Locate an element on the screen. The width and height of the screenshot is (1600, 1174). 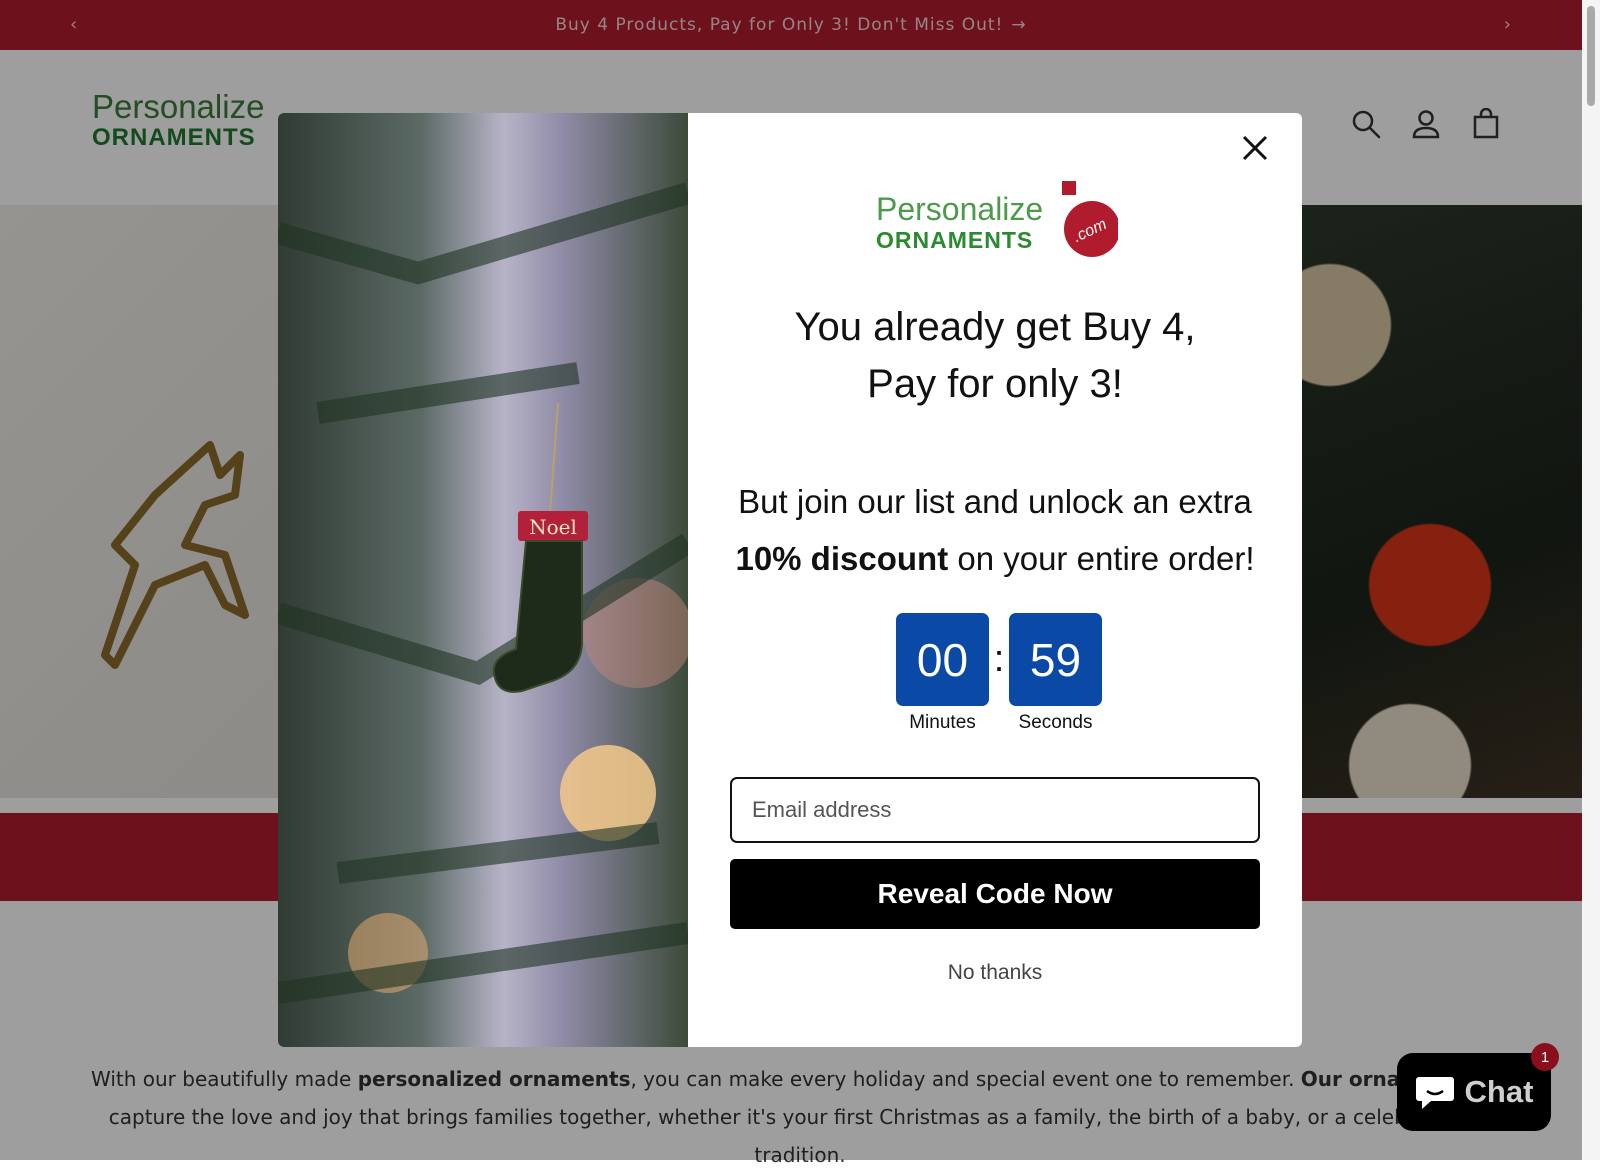
subheadline-line2: 10% discount on your entire order! is located at coordinates (995, 558).